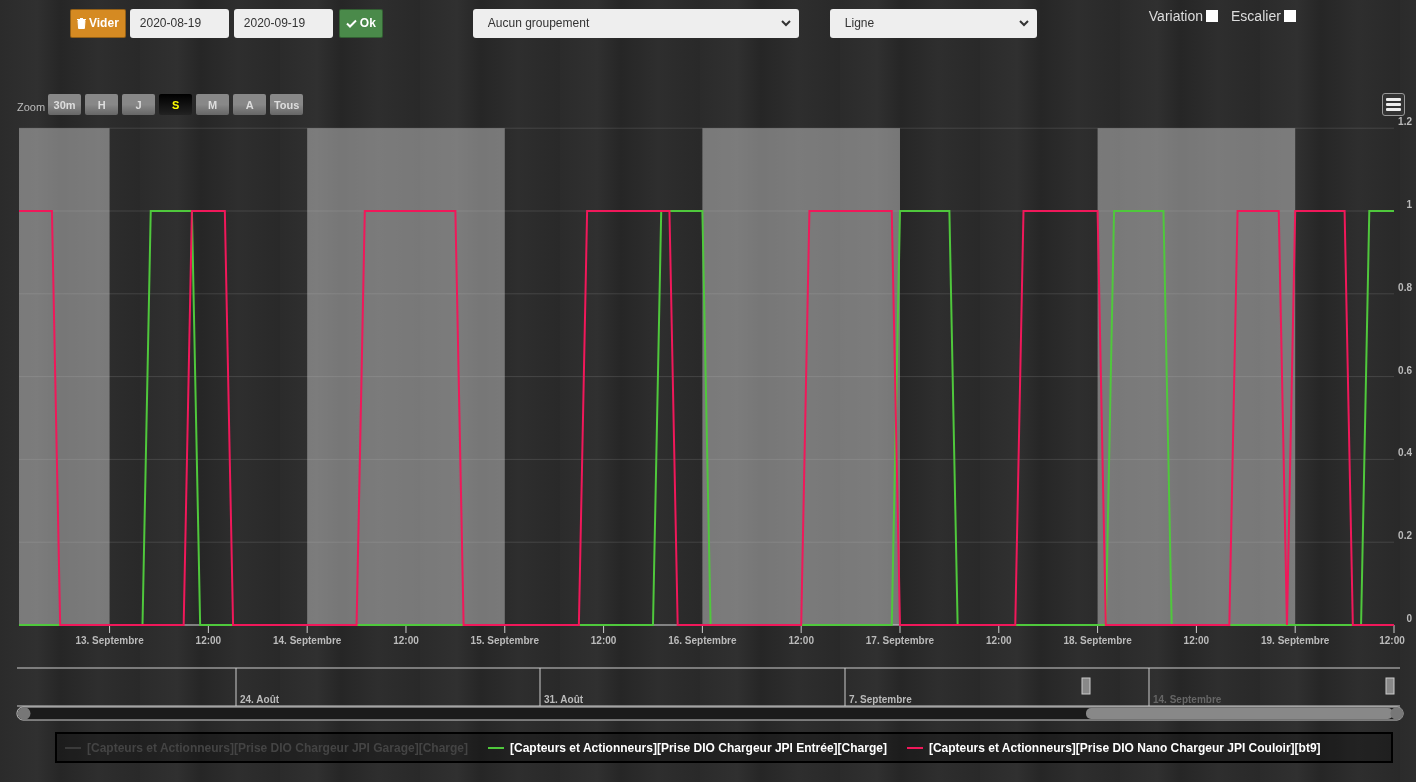 Image resolution: width=1416 pixels, height=782 pixels. I want to click on check-icon, so click(351, 23).